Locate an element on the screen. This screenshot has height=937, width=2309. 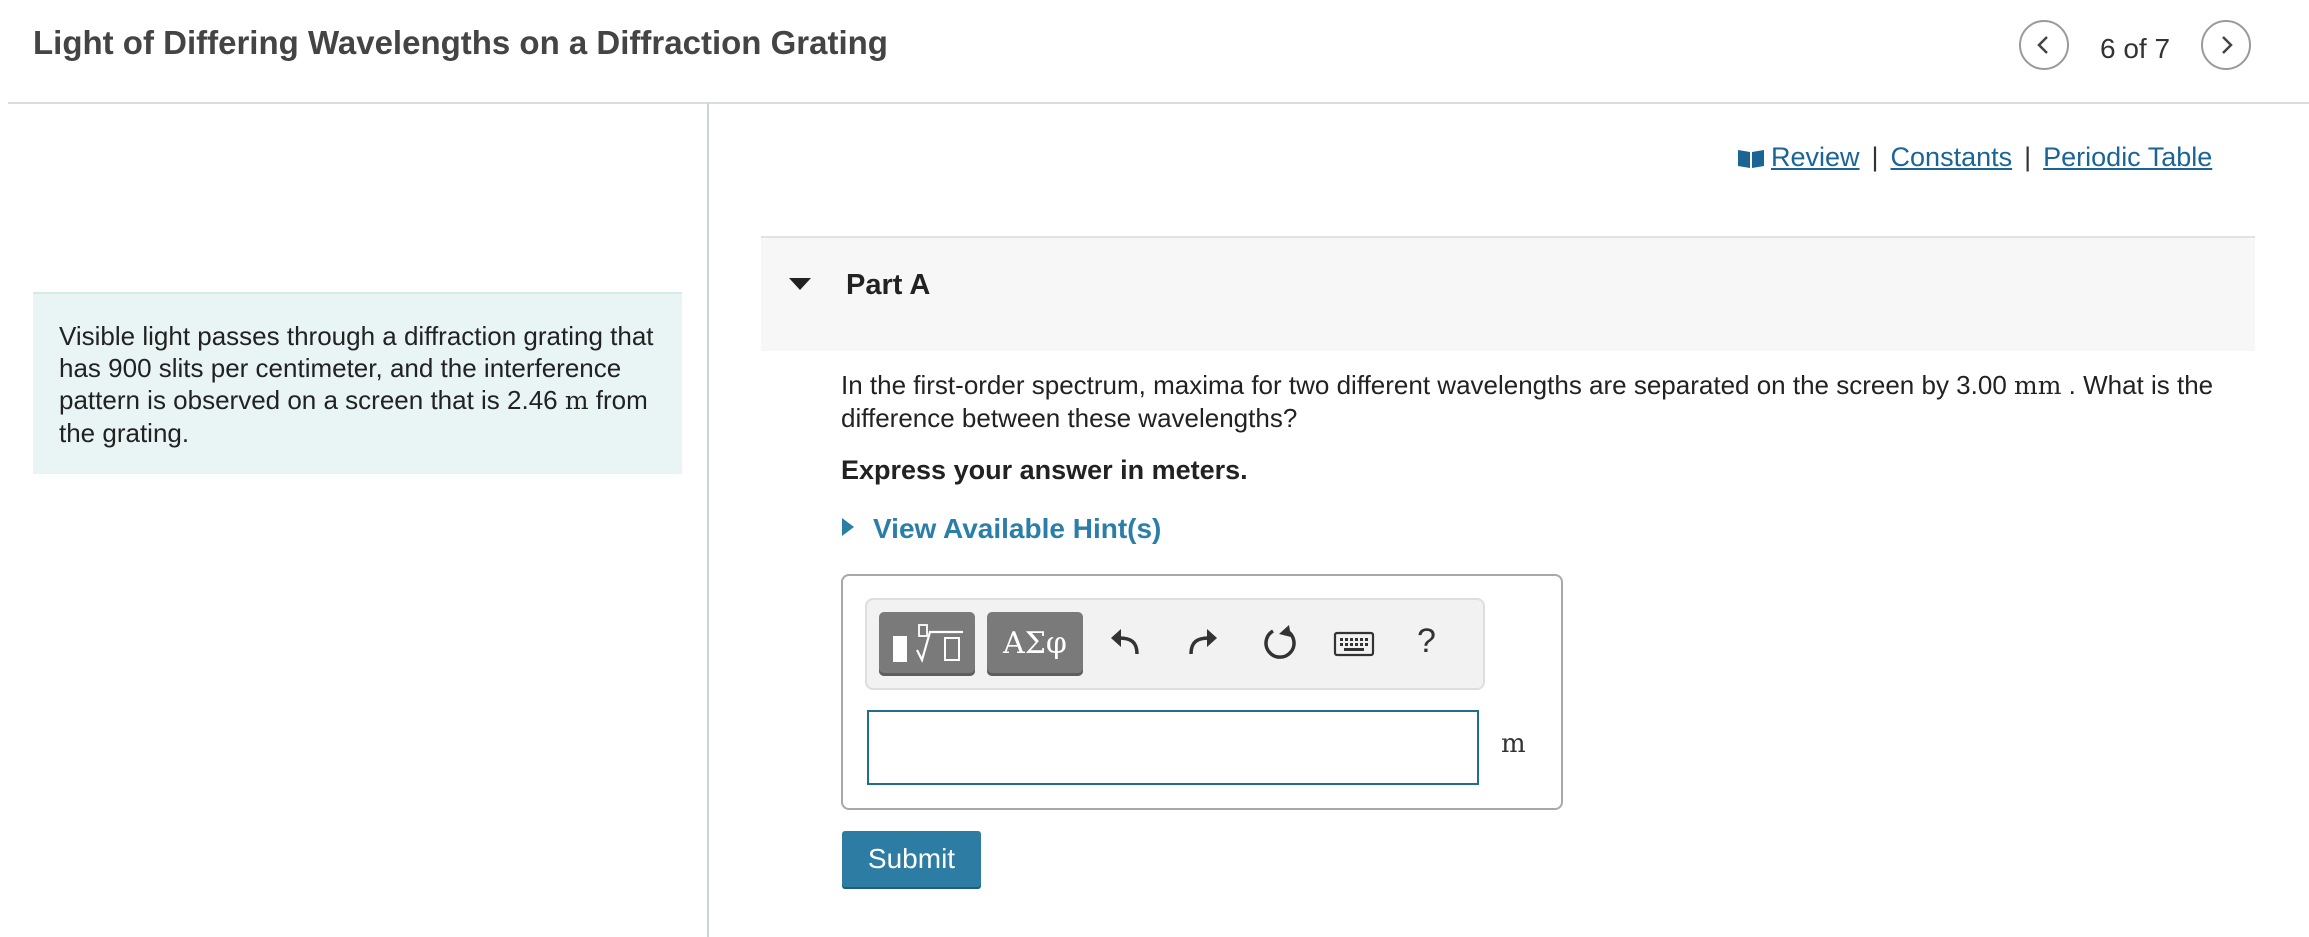
chevron-left-icon is located at coordinates (2042, 45).